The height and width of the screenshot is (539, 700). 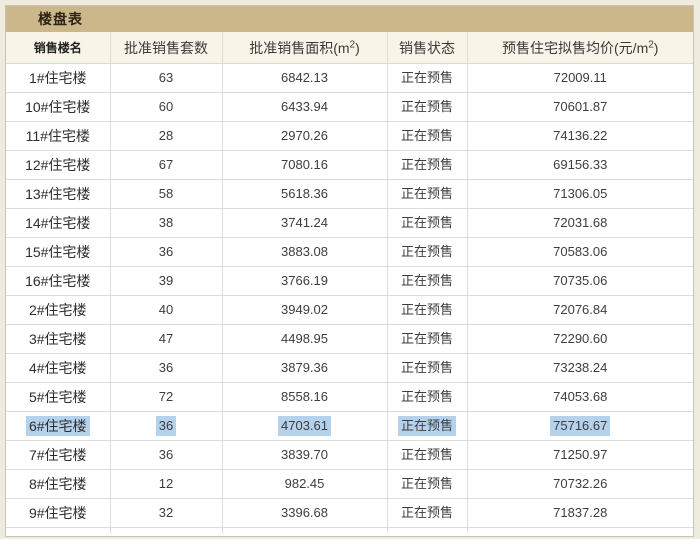 I want to click on cell-name: 9#住宅楼, so click(x=58, y=513).